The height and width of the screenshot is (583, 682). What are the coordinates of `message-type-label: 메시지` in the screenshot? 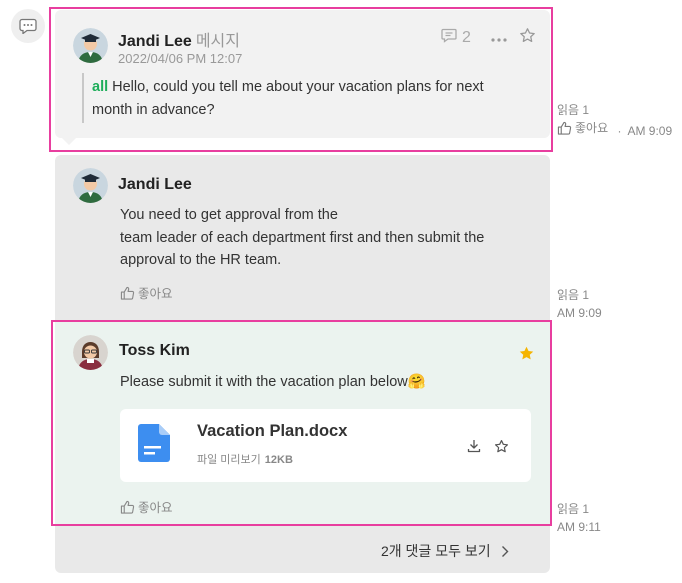 It's located at (217, 41).